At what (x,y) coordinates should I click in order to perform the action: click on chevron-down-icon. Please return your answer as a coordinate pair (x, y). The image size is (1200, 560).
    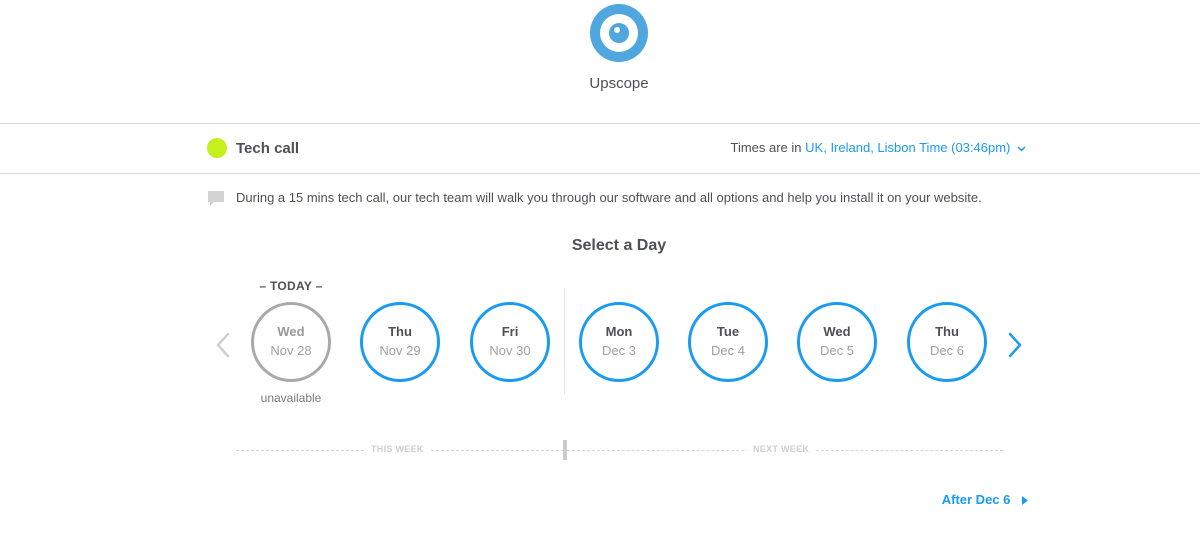
    Looking at the image, I should click on (1021, 149).